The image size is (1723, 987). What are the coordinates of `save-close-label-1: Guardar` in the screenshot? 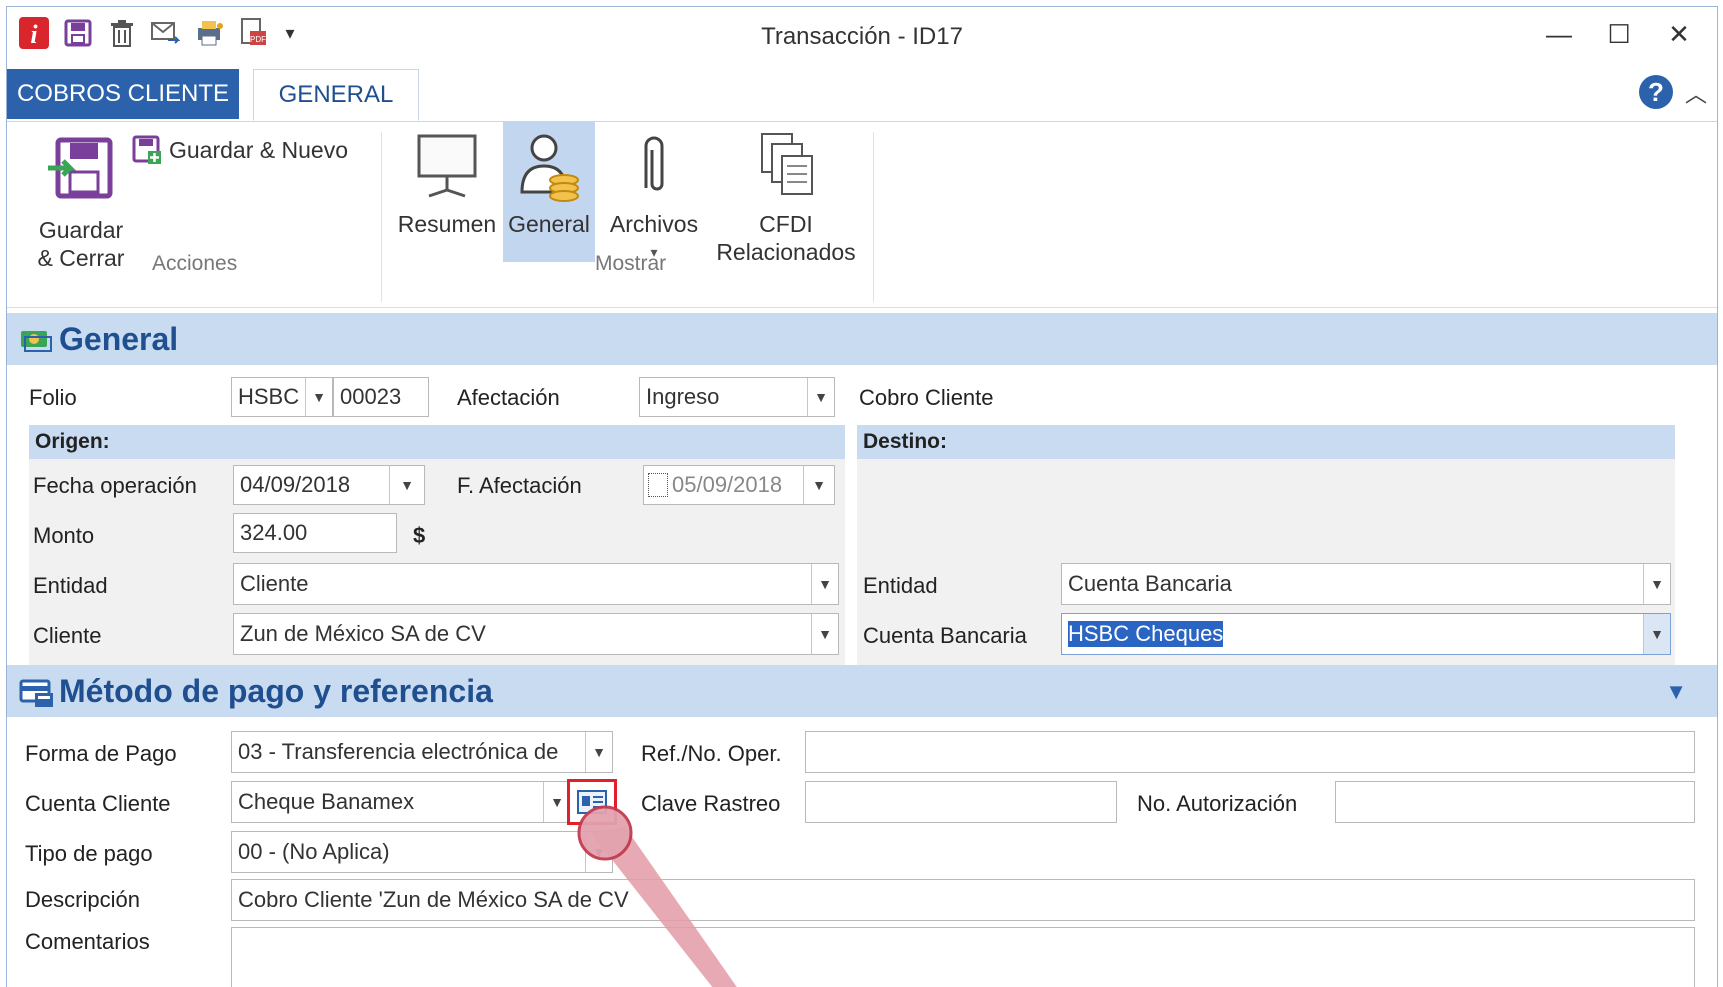 It's located at (81, 230).